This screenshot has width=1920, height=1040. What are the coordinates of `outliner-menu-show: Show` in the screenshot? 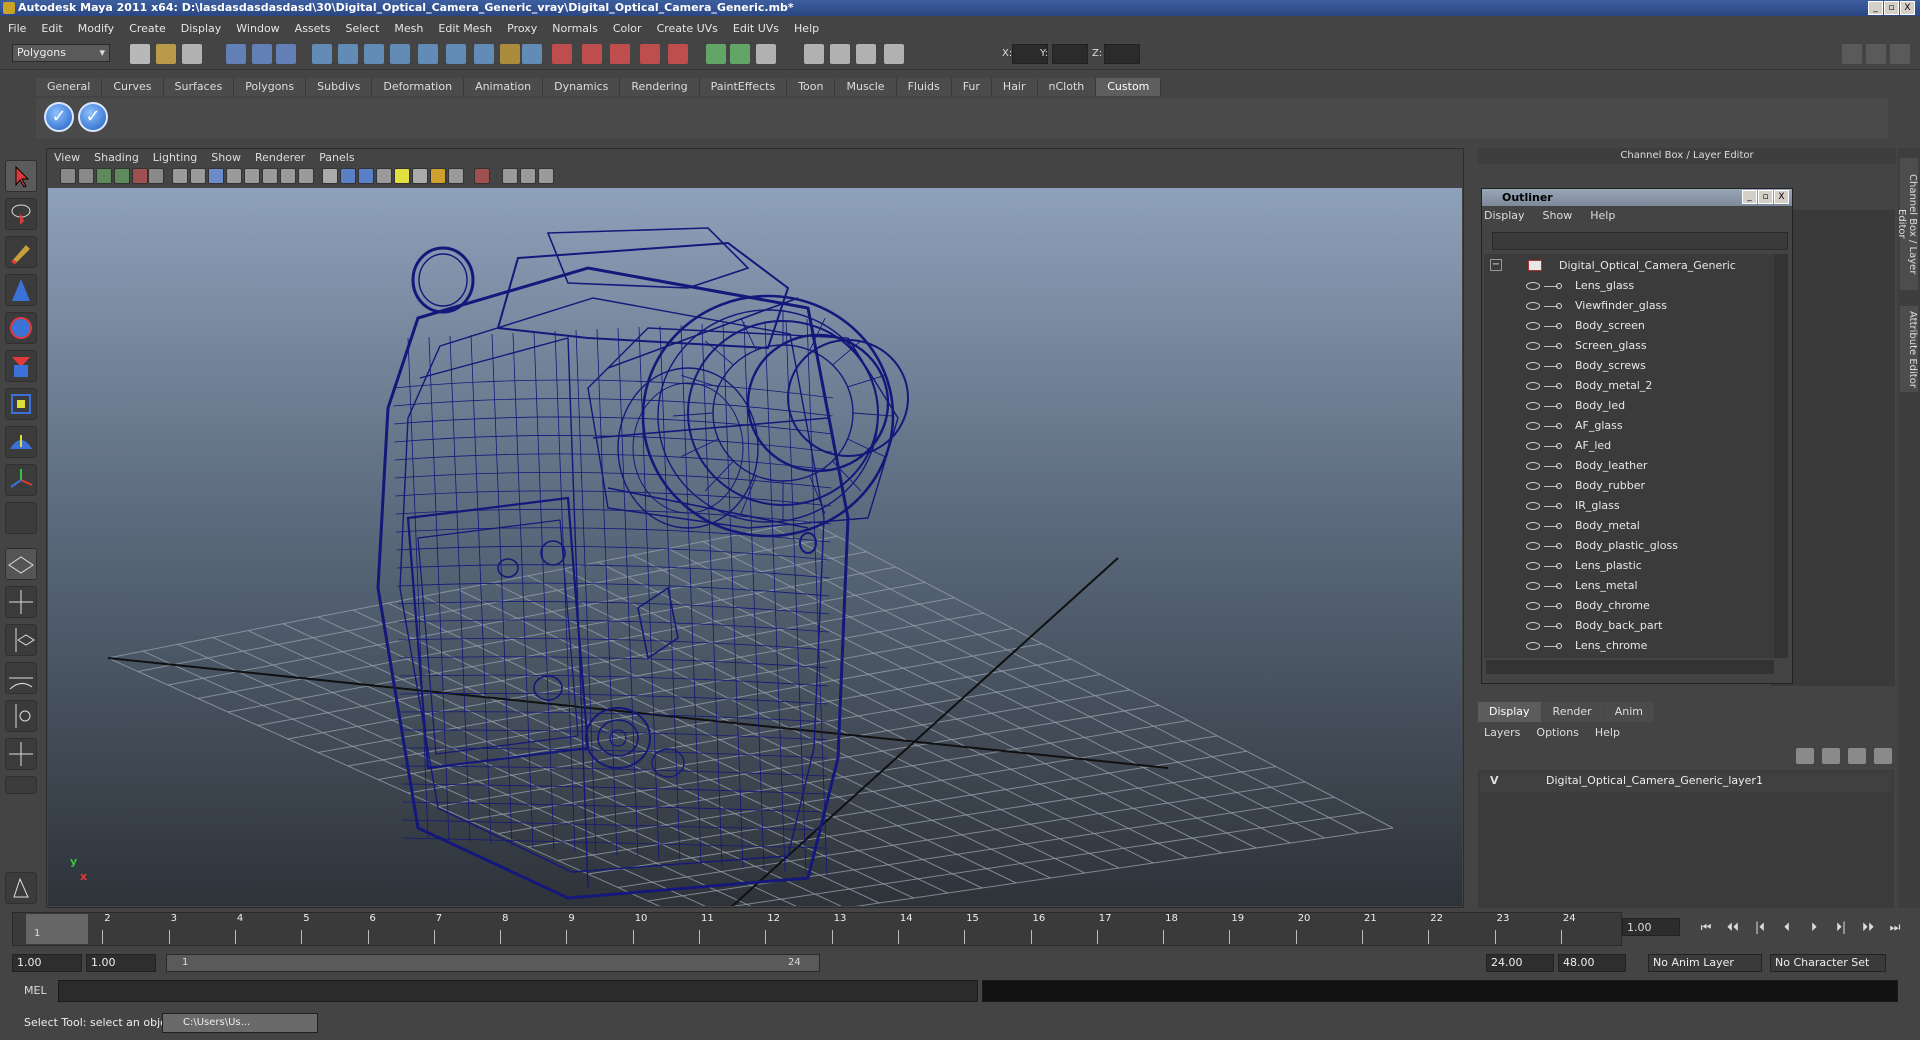 It's located at (1558, 215).